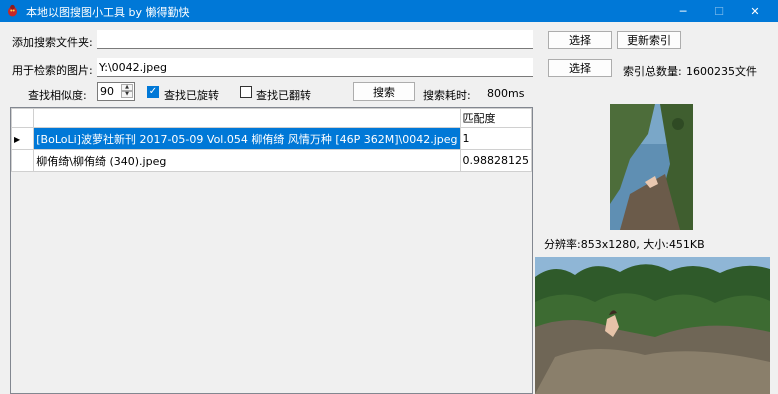 Image resolution: width=778 pixels, height=394 pixels. What do you see at coordinates (652, 71) in the screenshot?
I see `index-count-label: 索引总数量:` at bounding box center [652, 71].